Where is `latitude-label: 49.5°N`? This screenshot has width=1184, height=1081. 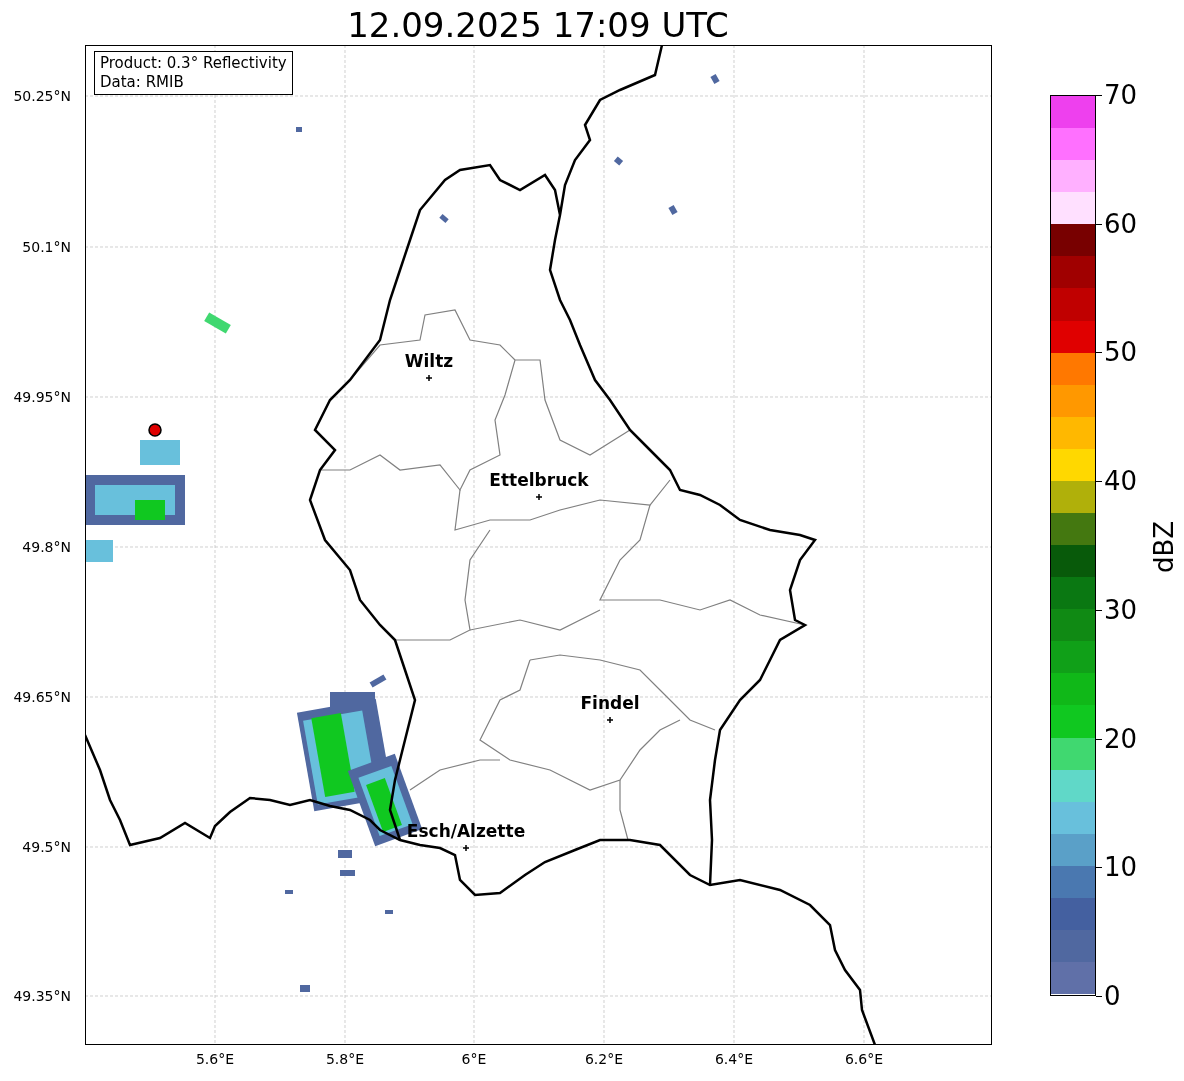 latitude-label: 49.5°N is located at coordinates (47, 847).